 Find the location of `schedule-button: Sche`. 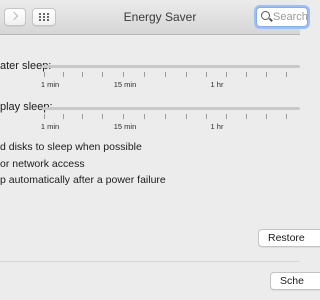

schedule-button: Sche is located at coordinates (295, 281).